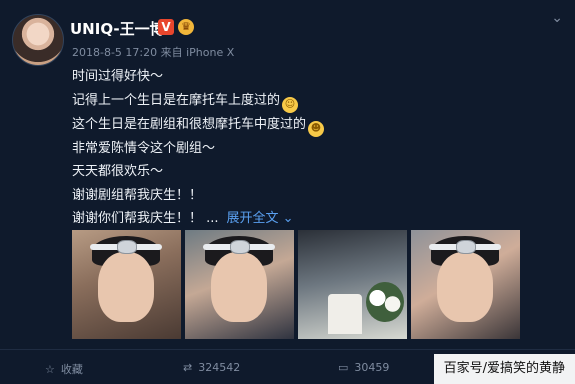 Image resolution: width=575 pixels, height=384 pixels. I want to click on repost-button: ⇄ 324542, so click(211, 367).